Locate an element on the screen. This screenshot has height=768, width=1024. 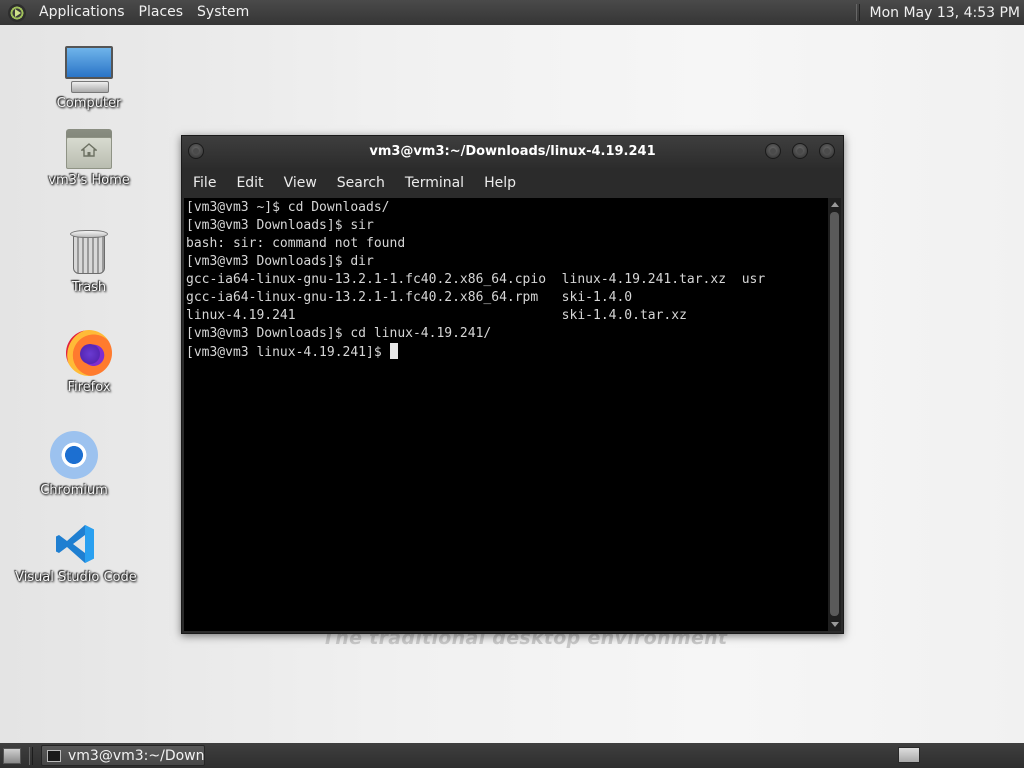
desktop-icon-label: Computer is located at coordinates (89, 103).